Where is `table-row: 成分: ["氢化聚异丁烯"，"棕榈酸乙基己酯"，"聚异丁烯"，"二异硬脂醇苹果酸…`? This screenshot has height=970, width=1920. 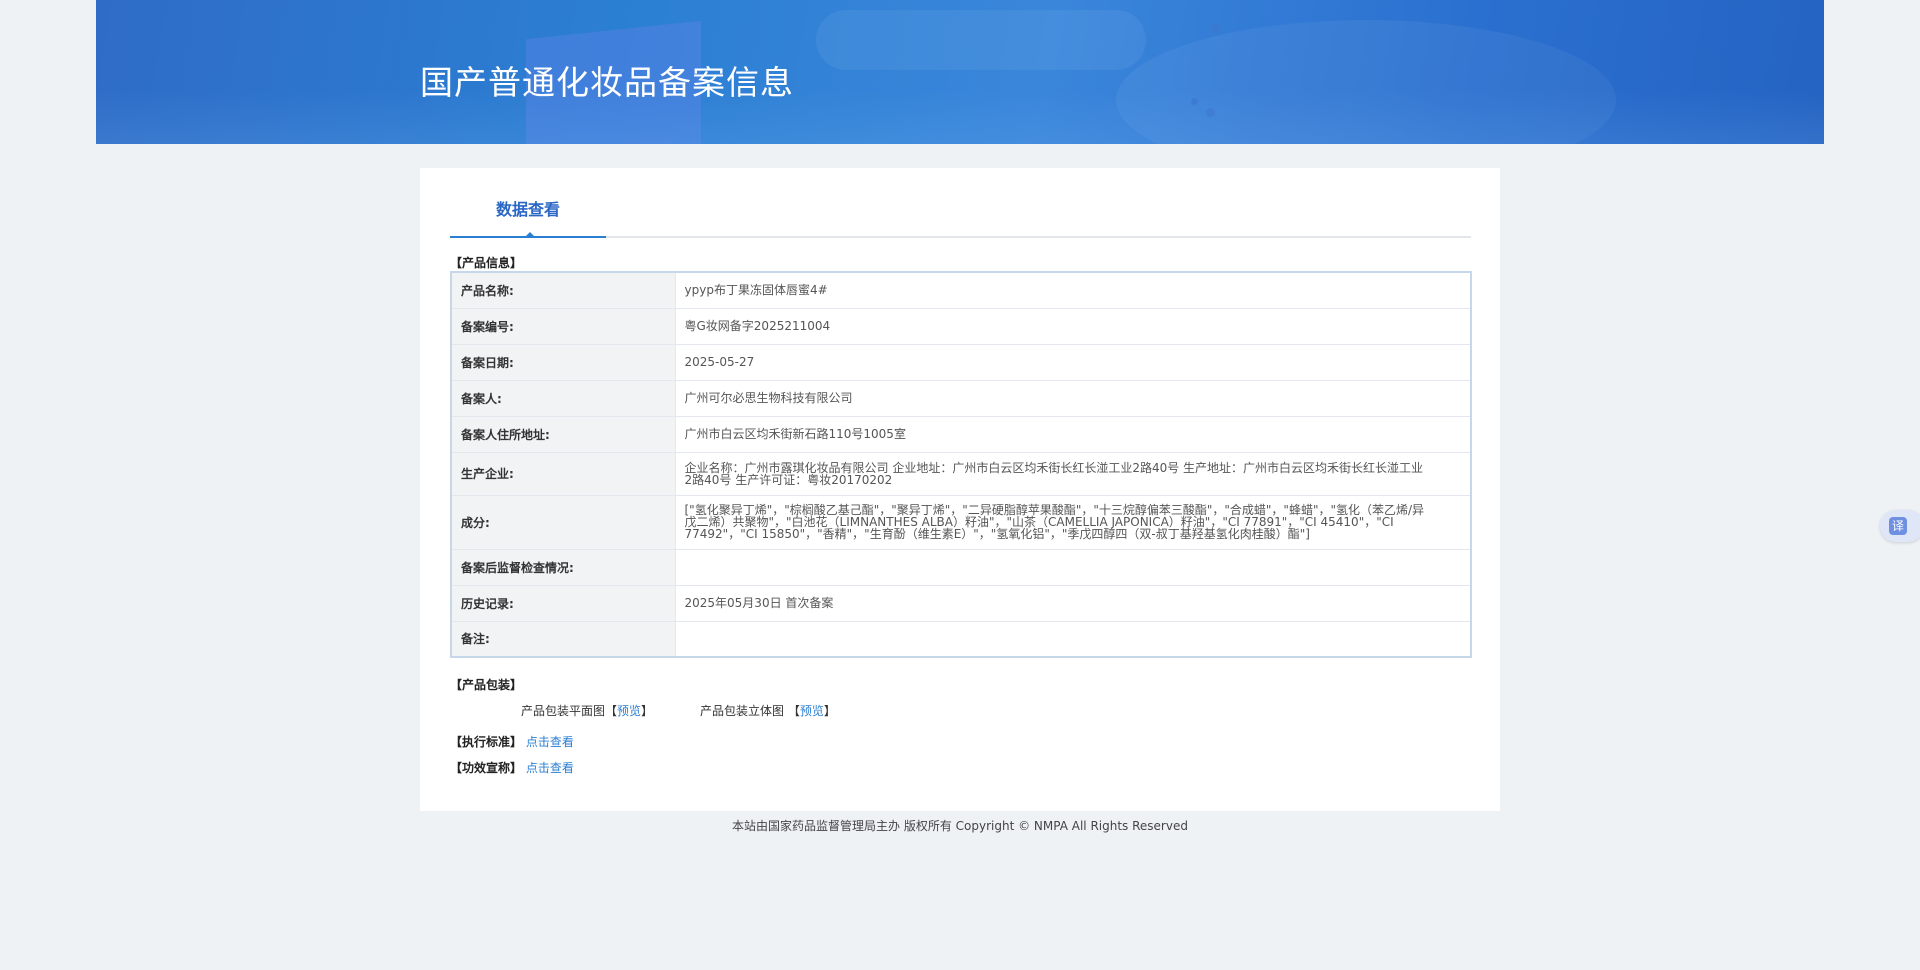
table-row: 成分: ["氢化聚异丁烯"，"棕榈酸乙基己酯"，"聚异丁烯"，"二异硬脂醇苹果酸… is located at coordinates (961, 522).